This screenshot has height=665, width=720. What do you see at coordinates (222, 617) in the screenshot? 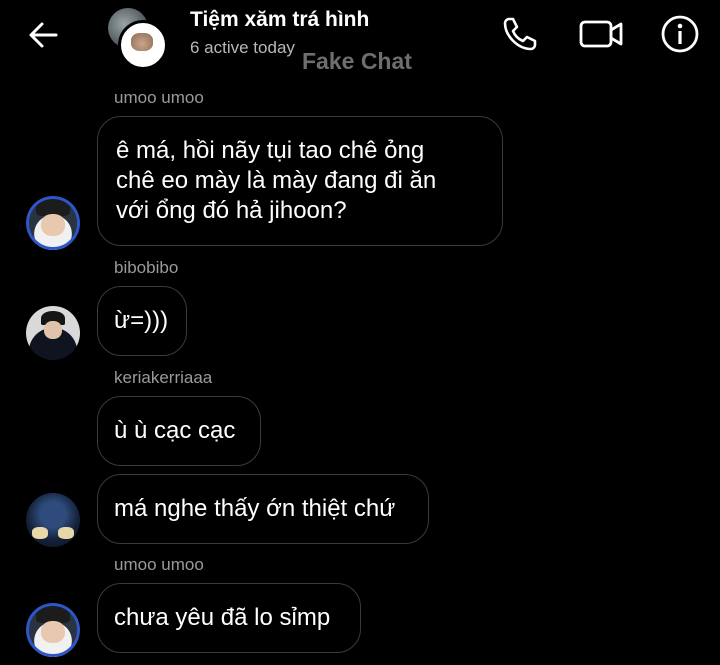
I see `message-text: chưa yêu đã lo sỉmp` at bounding box center [222, 617].